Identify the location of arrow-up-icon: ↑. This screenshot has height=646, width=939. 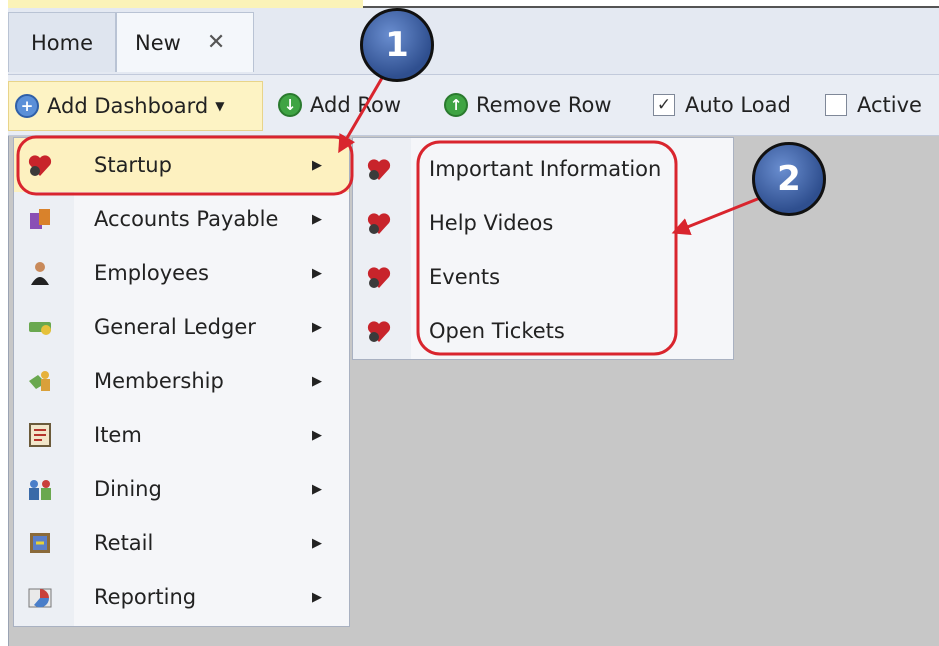
(456, 105).